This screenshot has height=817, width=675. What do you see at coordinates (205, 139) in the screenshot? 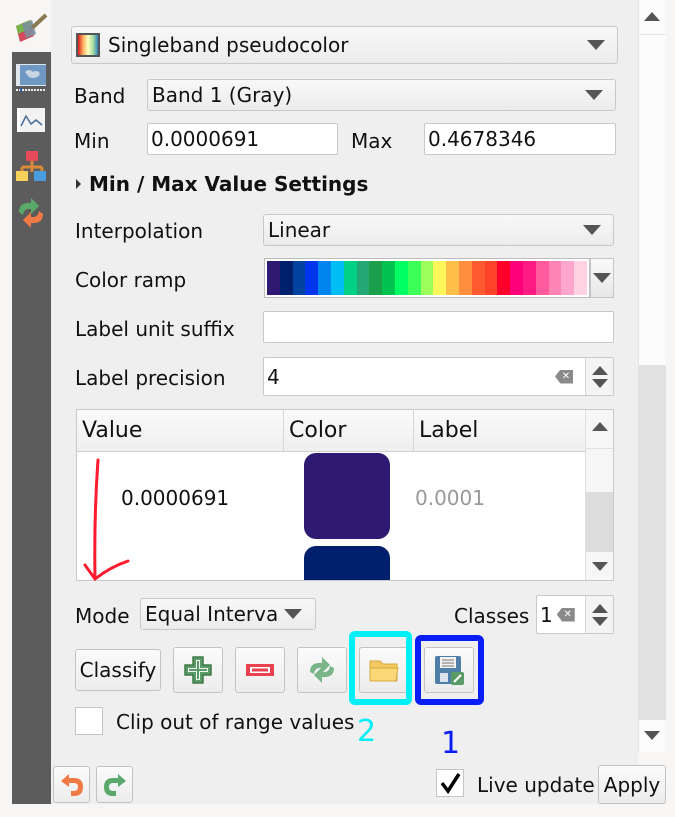
I see `min-value: 0.0000691` at bounding box center [205, 139].